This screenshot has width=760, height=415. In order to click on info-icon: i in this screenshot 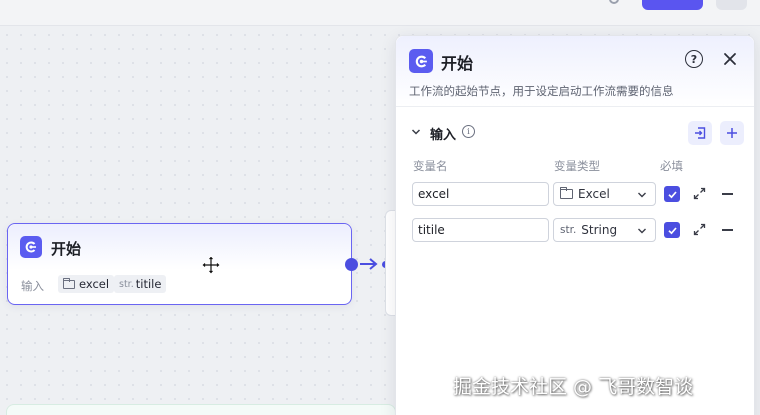, I will do `click(468, 131)`.